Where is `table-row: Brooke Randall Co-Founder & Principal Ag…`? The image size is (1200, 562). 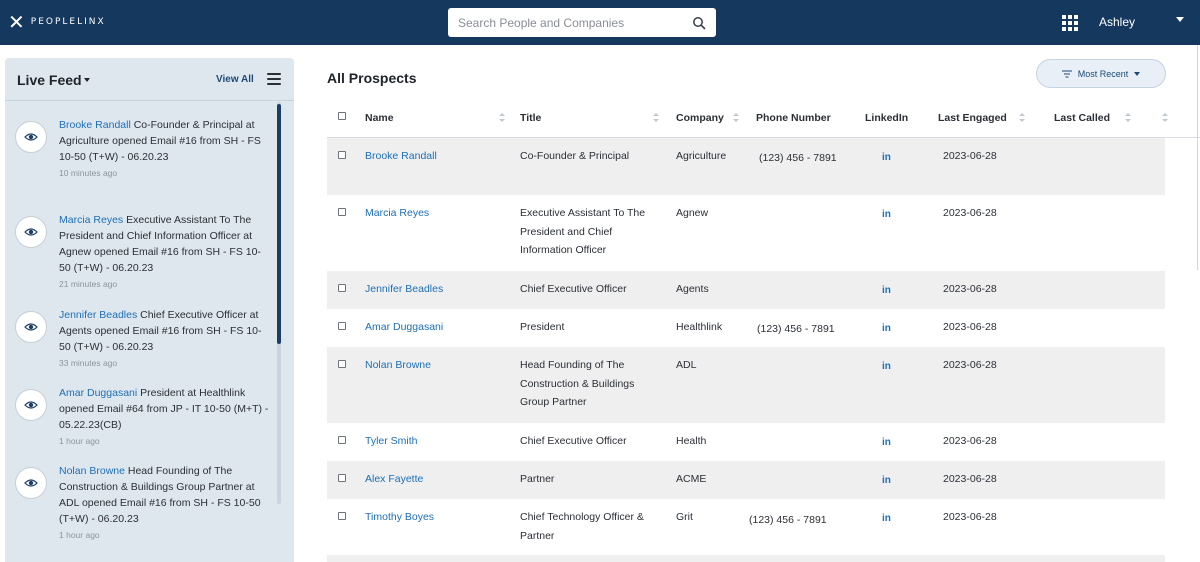 table-row: Brooke Randall Co-Founder & Principal Ag… is located at coordinates (746, 166).